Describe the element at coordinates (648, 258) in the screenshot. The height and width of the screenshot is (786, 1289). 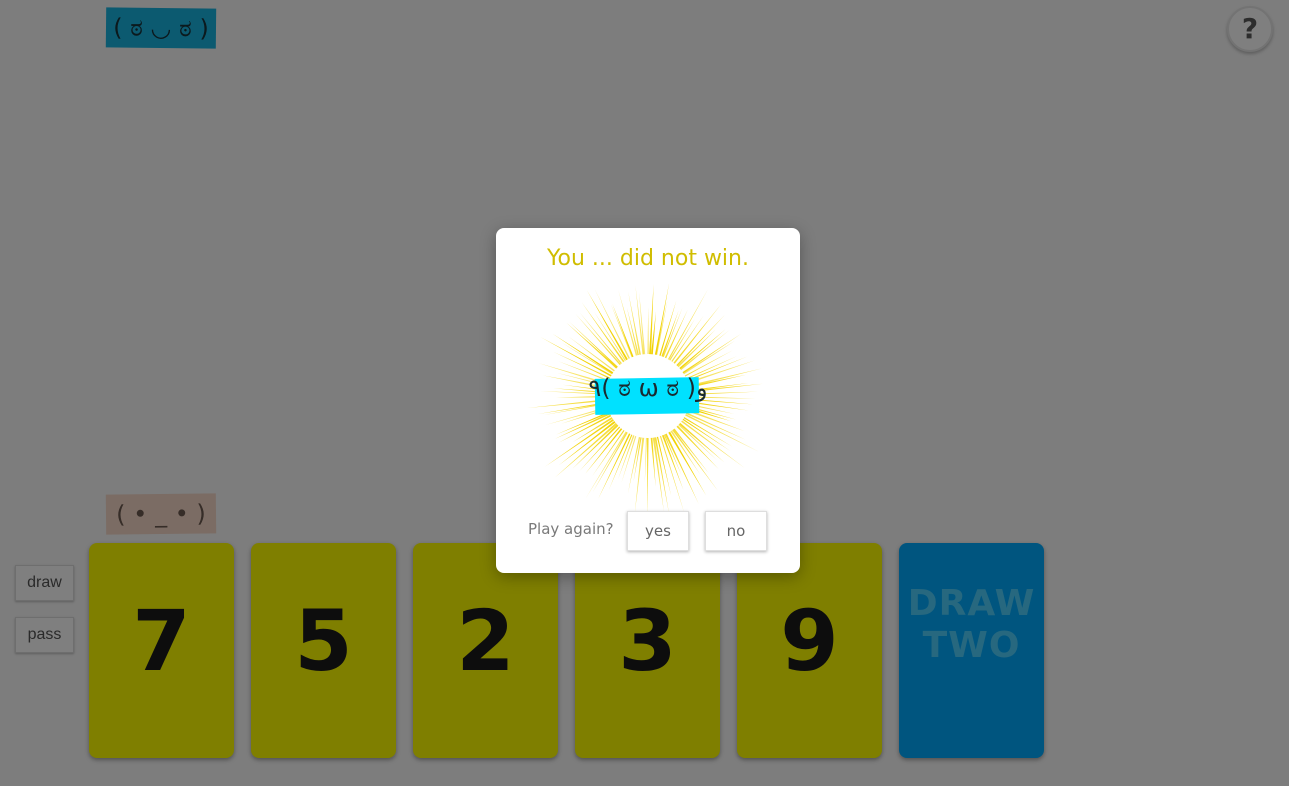
I see `result-title: You ... did not win.` at that location.